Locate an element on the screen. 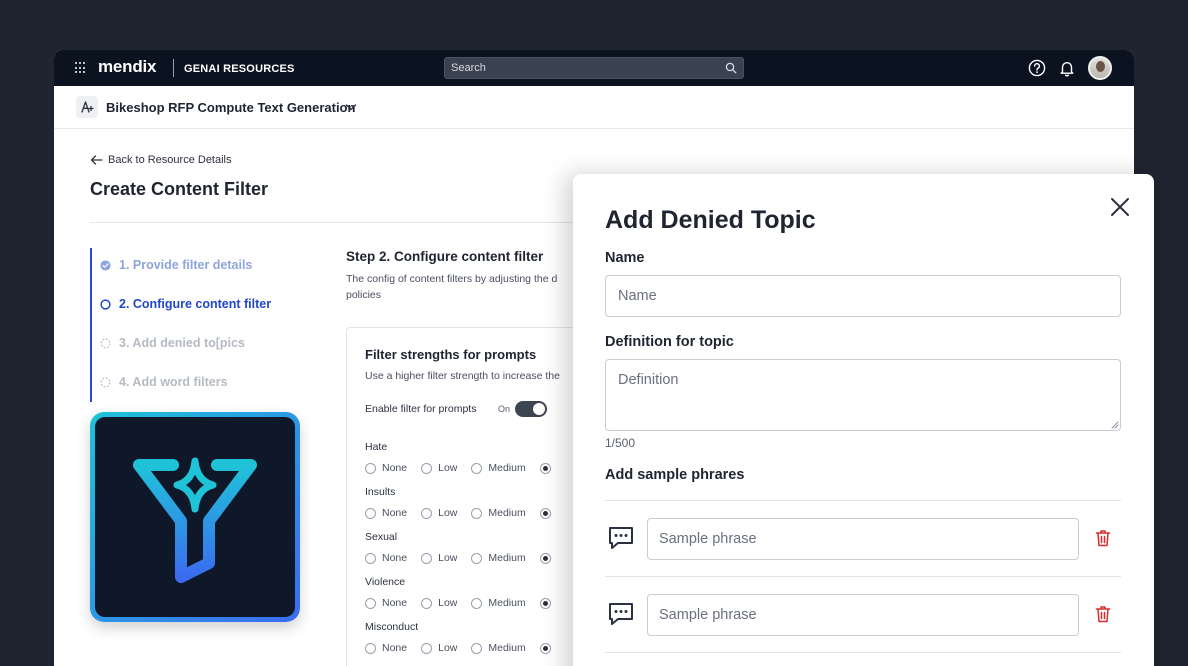 The height and width of the screenshot is (666, 1188). close-icon is located at coordinates (1120, 207).